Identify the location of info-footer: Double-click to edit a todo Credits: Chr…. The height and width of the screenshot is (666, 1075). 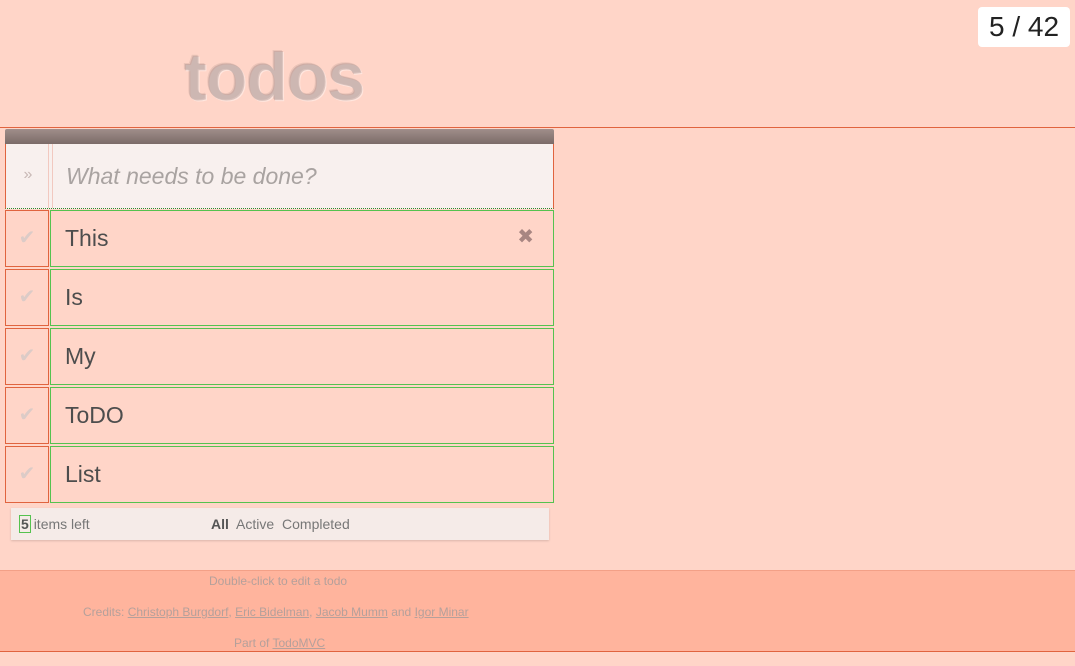
(537, 611).